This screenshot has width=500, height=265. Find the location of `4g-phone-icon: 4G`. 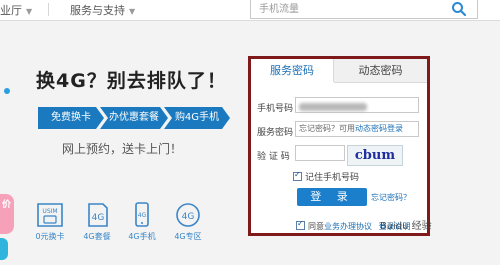

4g-phone-icon: 4G is located at coordinates (142, 214).